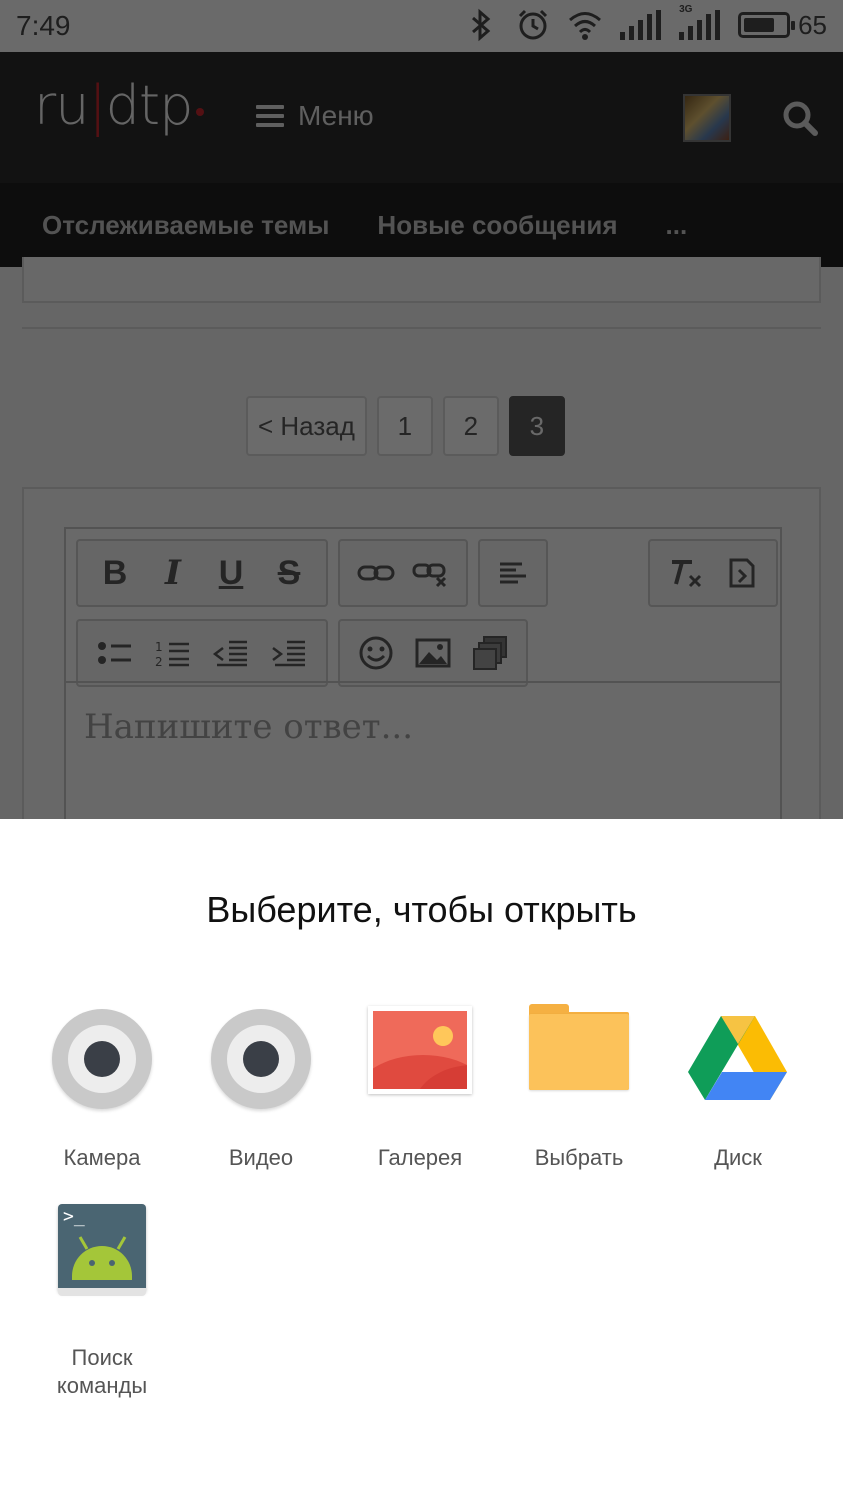 The height and width of the screenshot is (1500, 843). I want to click on bluetooth-icon, so click(481, 25).